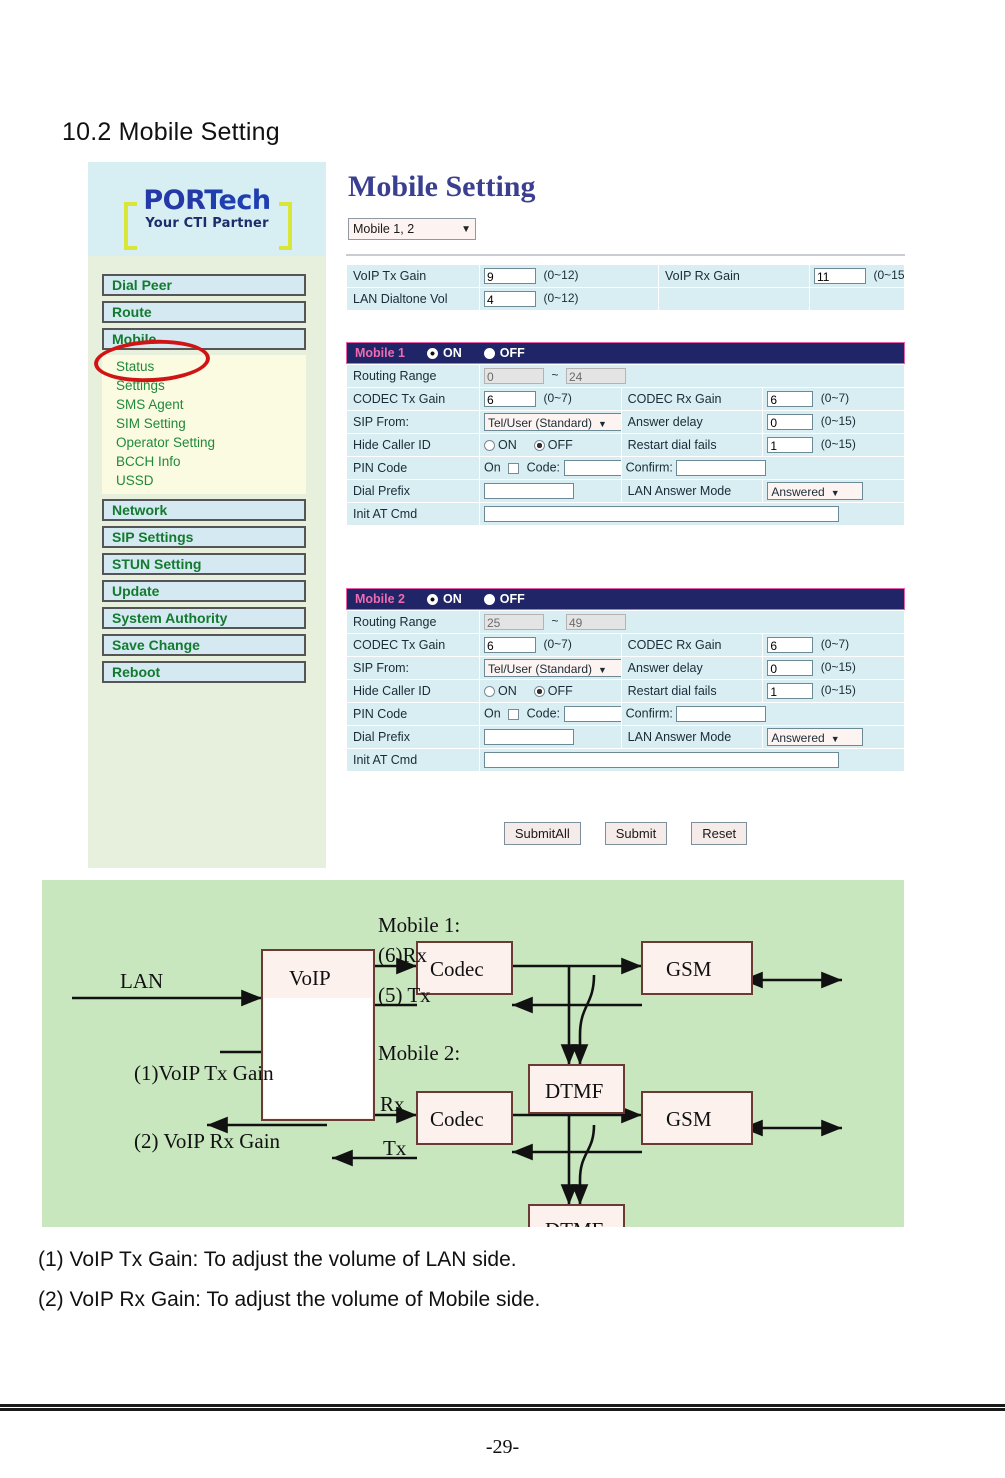 Image resolution: width=1005 pixels, height=1478 pixels. Describe the element at coordinates (433, 599) in the screenshot. I see `mobile2-on-radio` at that location.